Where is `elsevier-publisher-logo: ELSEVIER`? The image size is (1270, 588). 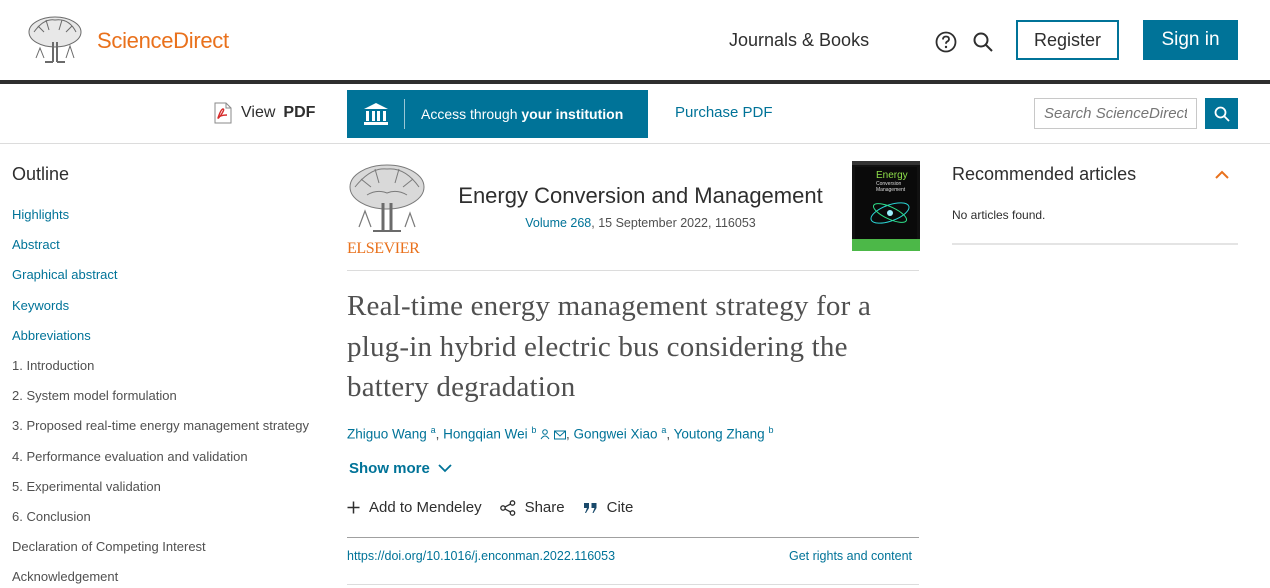 elsevier-publisher-logo: ELSEVIER is located at coordinates (387, 209).